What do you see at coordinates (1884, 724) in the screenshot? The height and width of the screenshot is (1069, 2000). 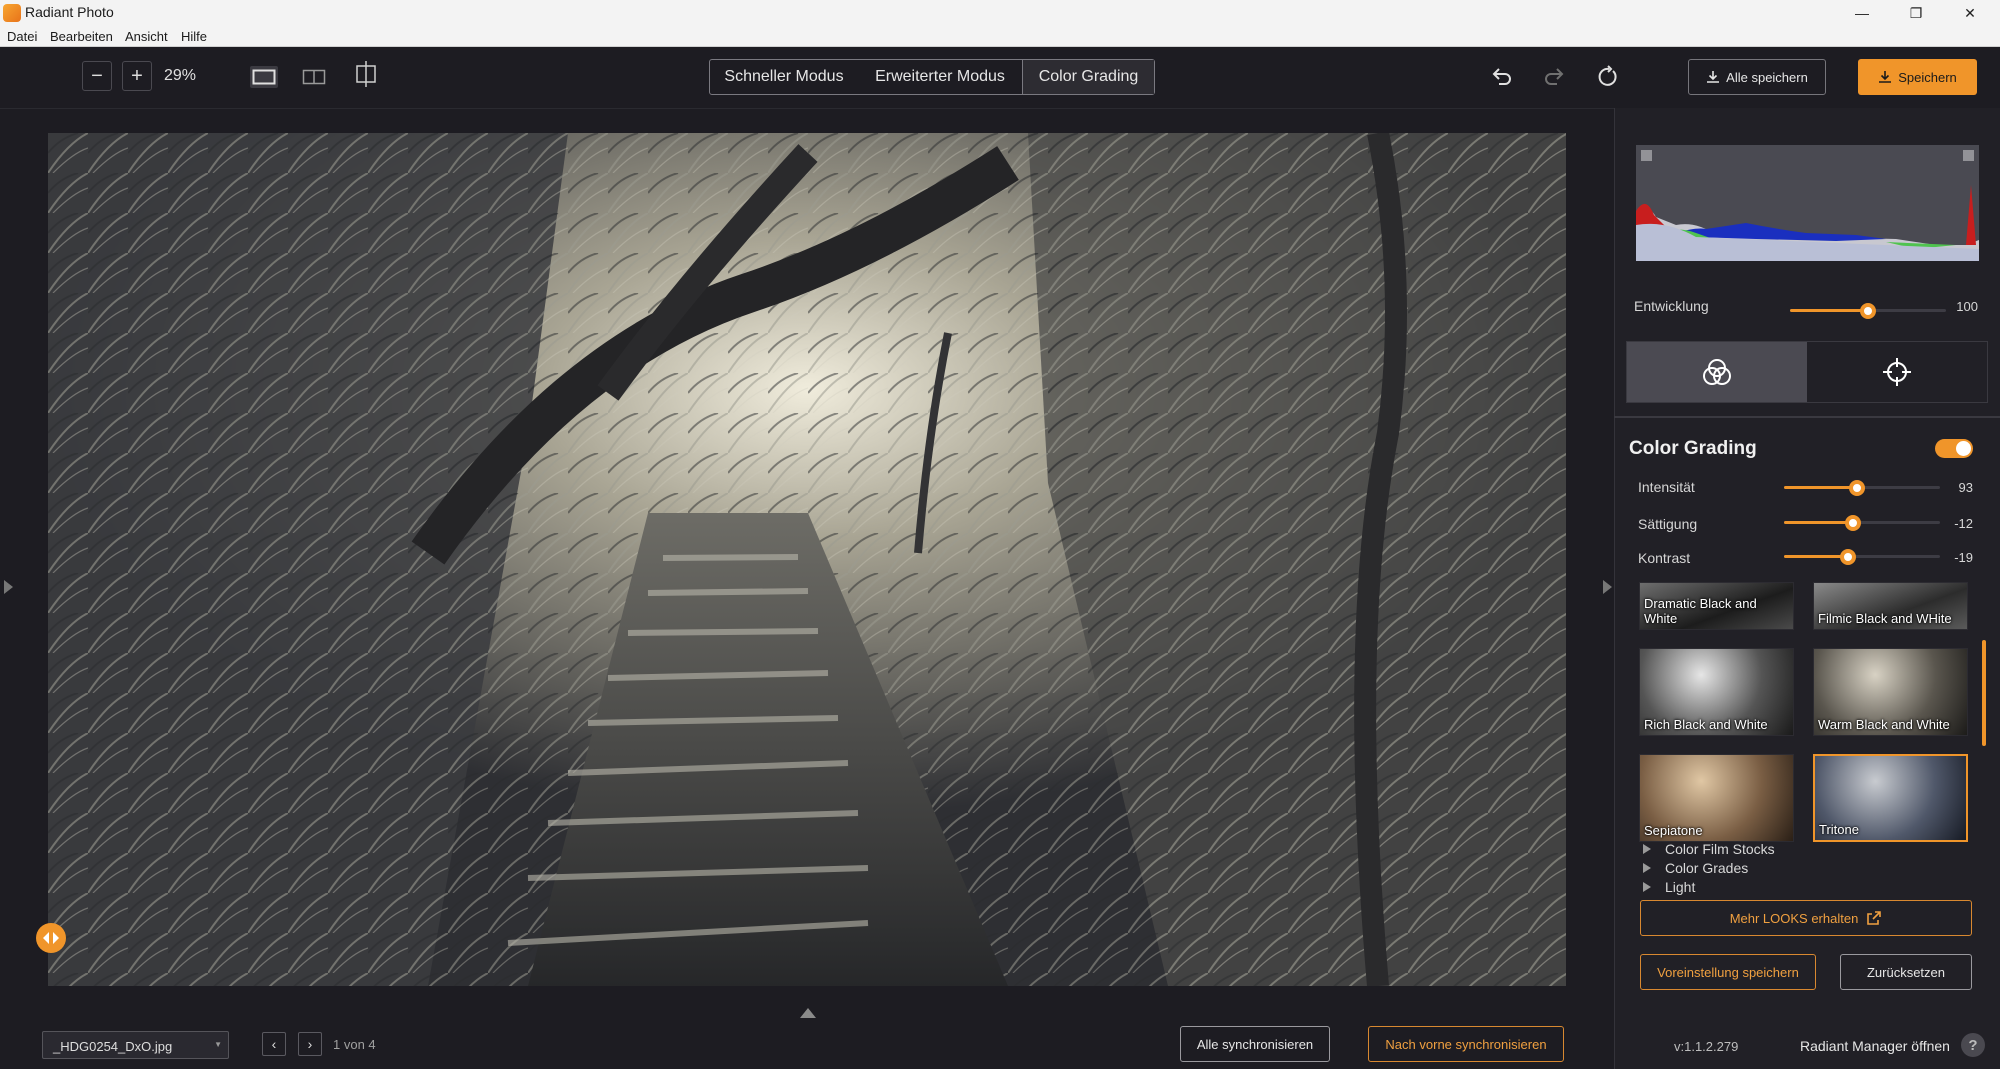 I see `look-label: Warm Black and White` at bounding box center [1884, 724].